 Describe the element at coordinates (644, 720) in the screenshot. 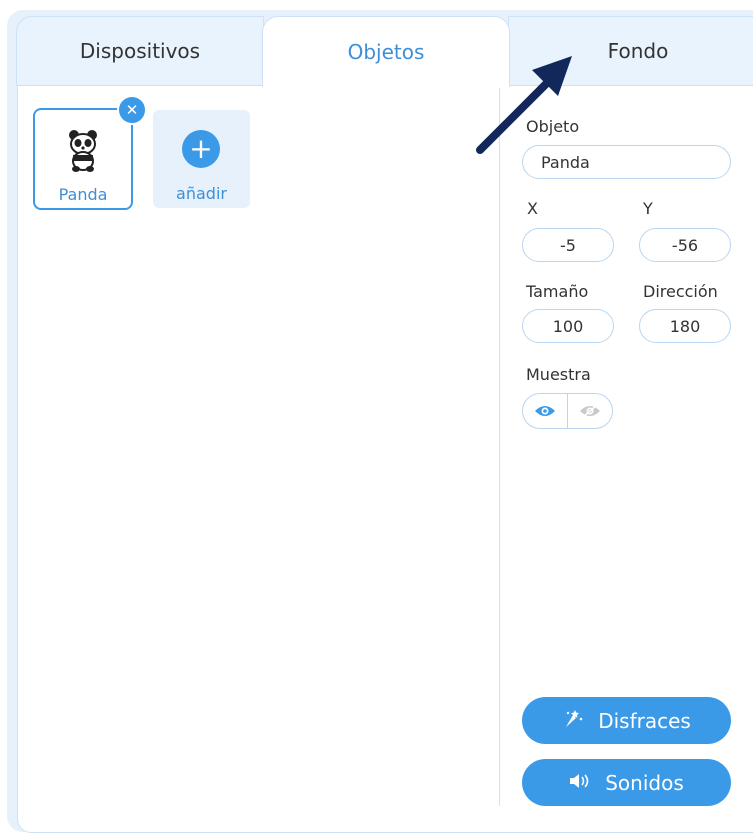

I see `costumes-label: Disfraces` at that location.